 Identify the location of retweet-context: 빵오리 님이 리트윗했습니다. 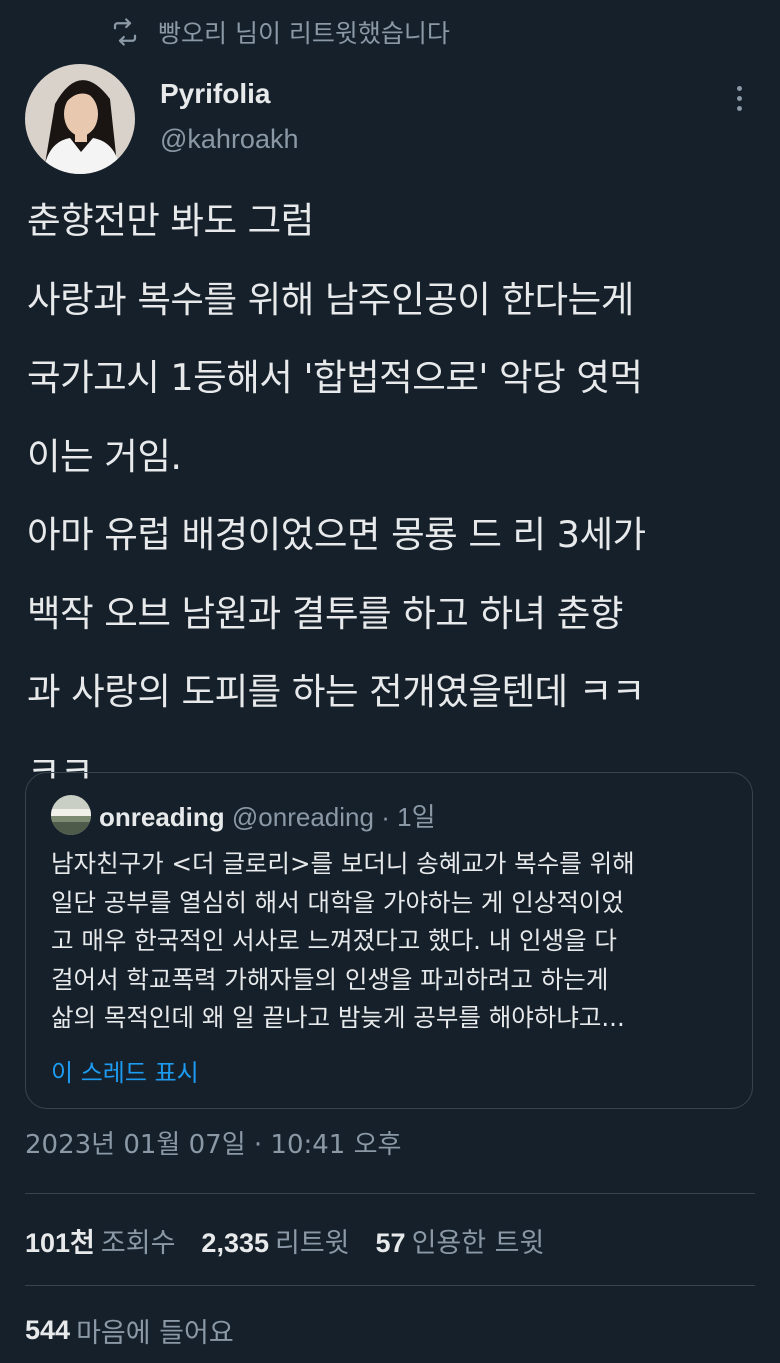
(280, 32).